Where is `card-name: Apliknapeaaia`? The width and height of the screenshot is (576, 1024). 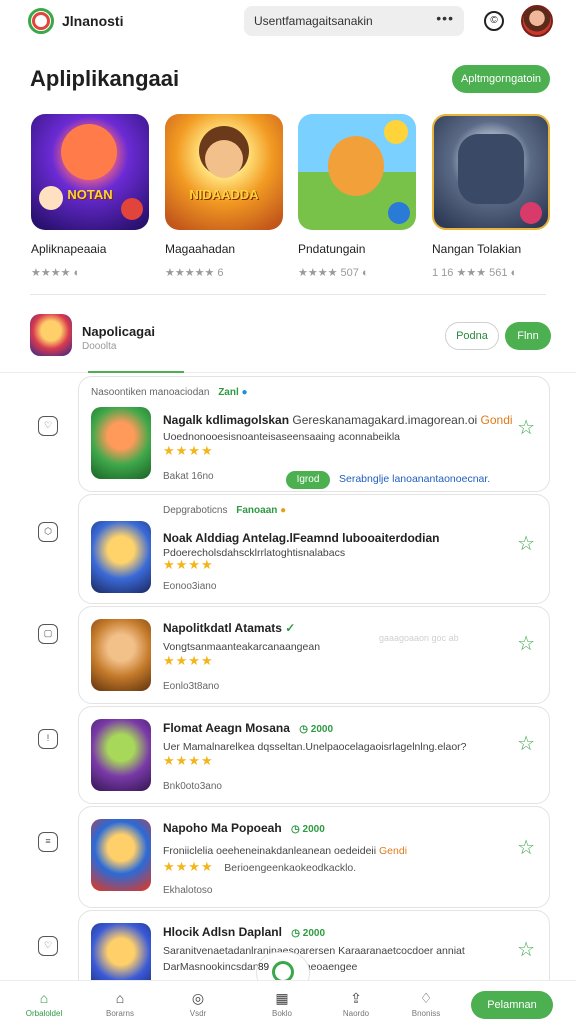
card-name: Apliknapeaaia is located at coordinates (69, 249).